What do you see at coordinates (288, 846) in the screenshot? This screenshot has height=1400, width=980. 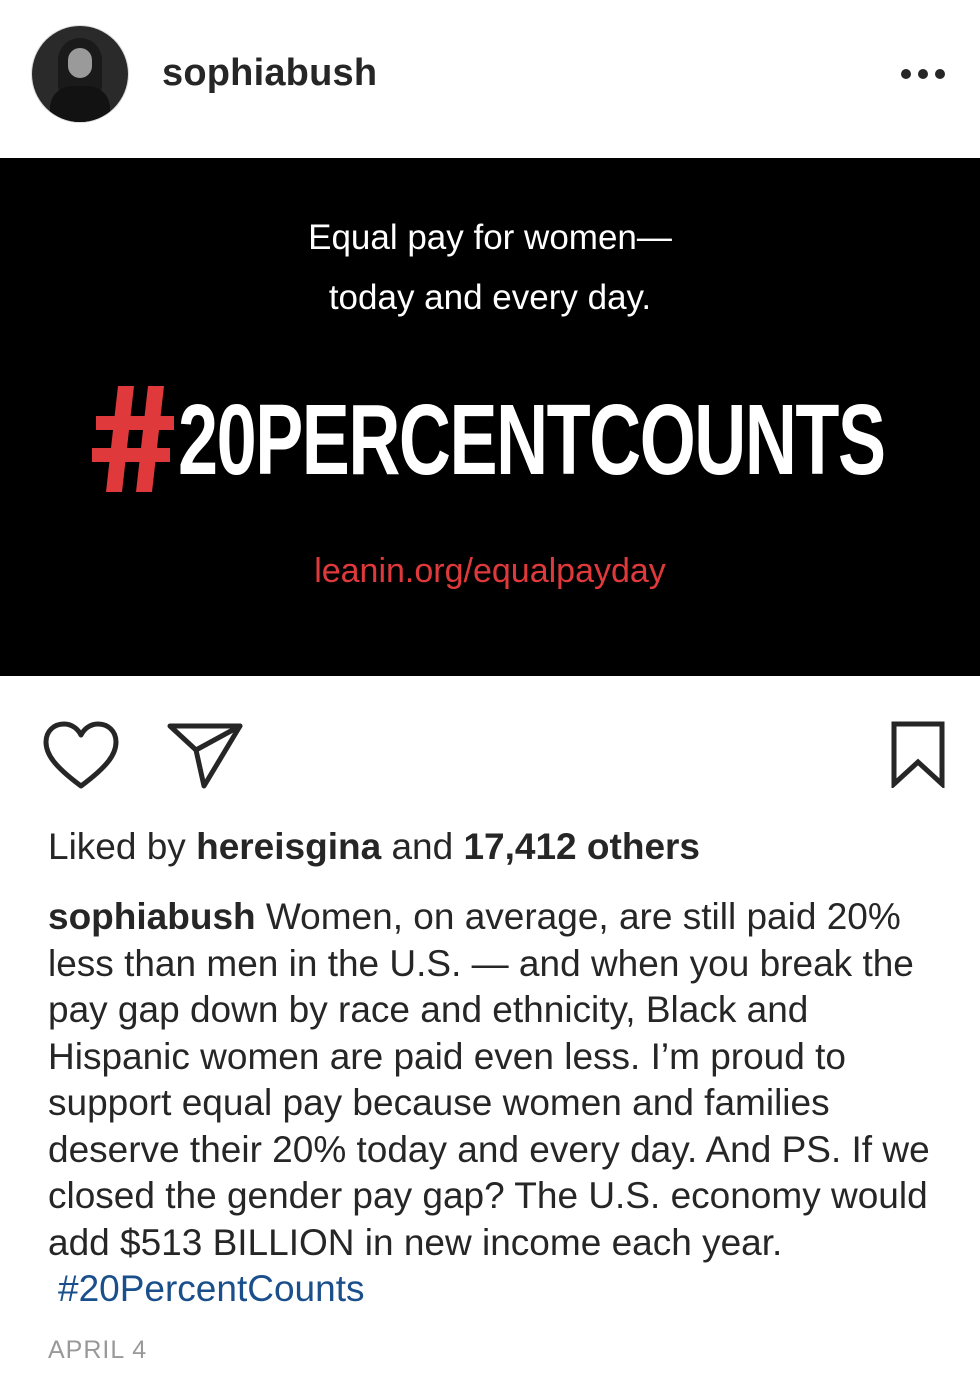 I see `likes-user-link: hereisgina` at bounding box center [288, 846].